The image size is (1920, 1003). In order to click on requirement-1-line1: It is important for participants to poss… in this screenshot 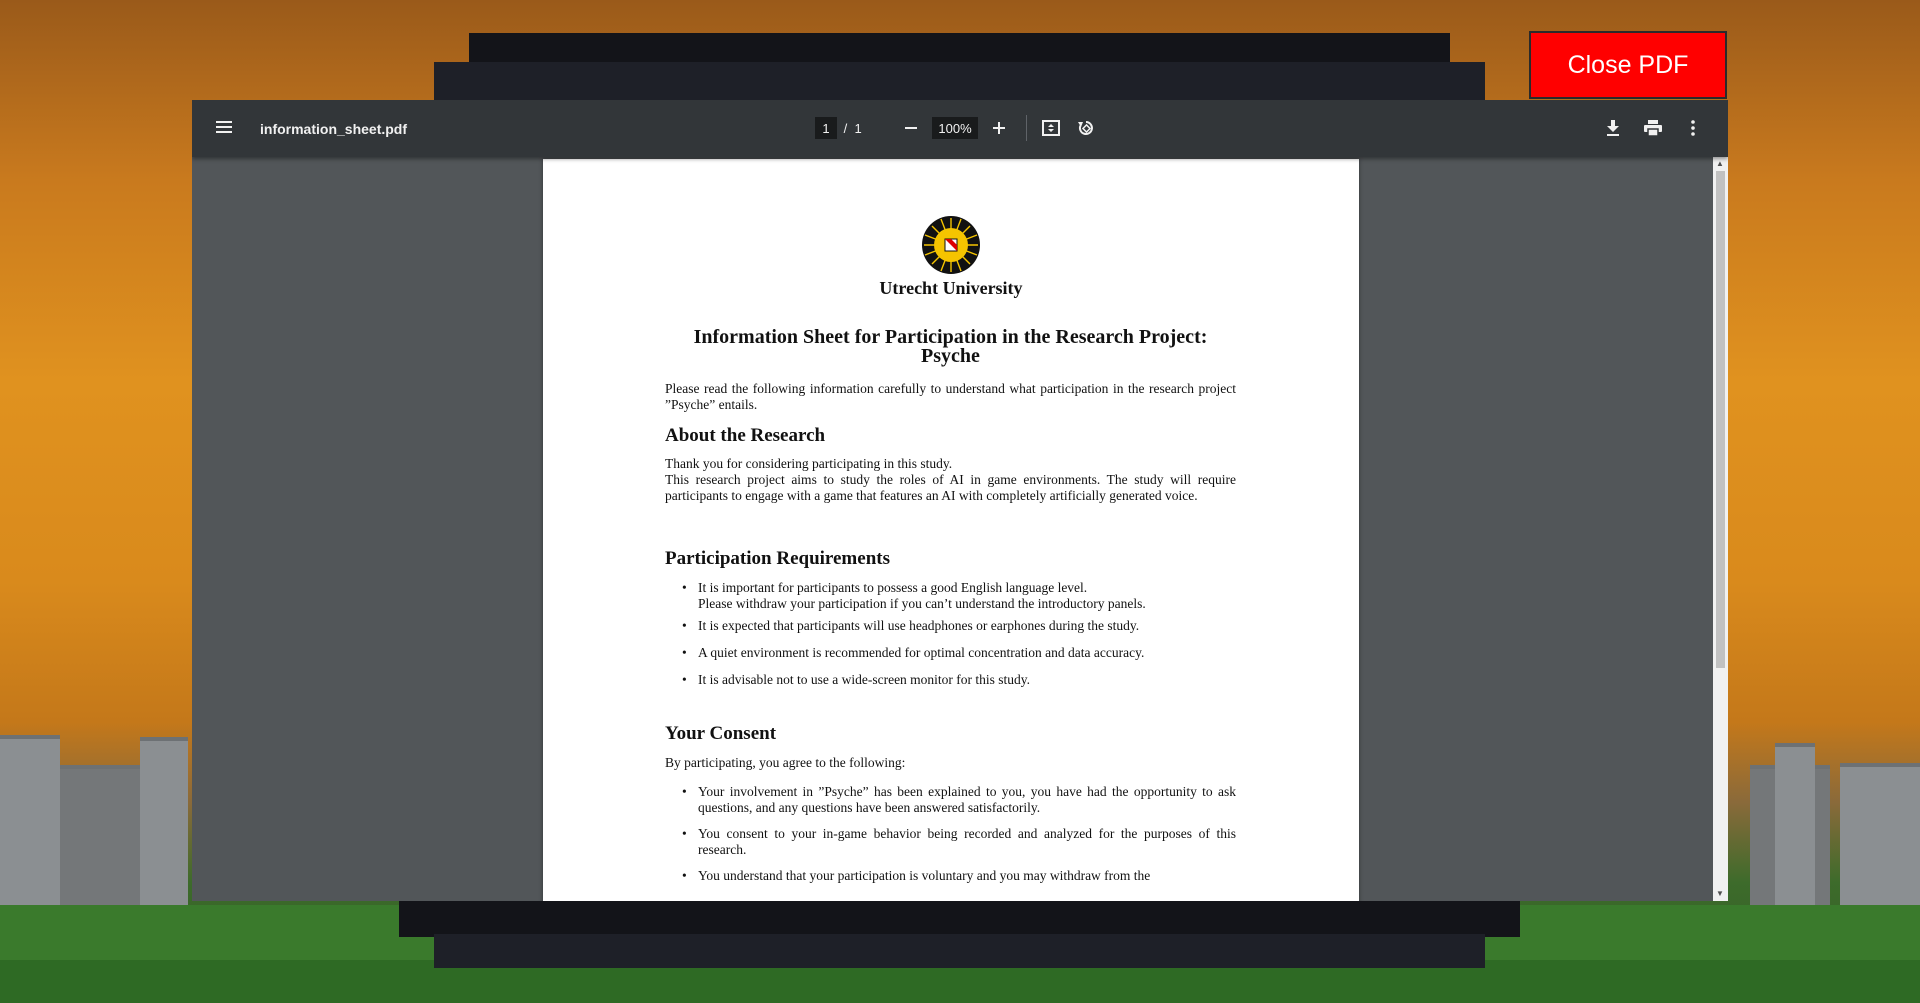, I will do `click(893, 587)`.